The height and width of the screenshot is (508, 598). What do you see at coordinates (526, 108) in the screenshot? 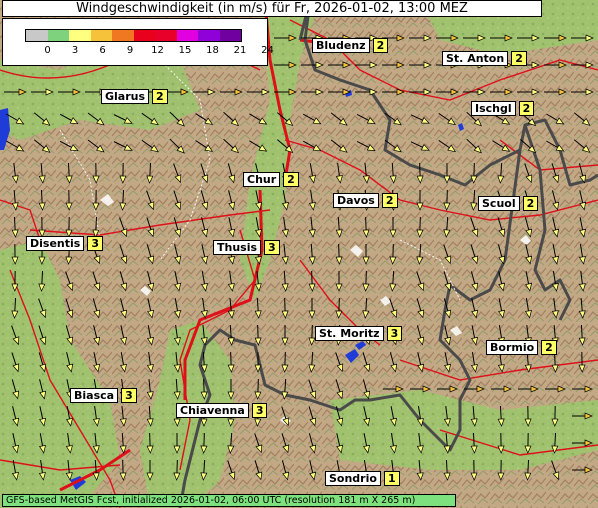
I see `place-wind-value: 2` at bounding box center [526, 108].